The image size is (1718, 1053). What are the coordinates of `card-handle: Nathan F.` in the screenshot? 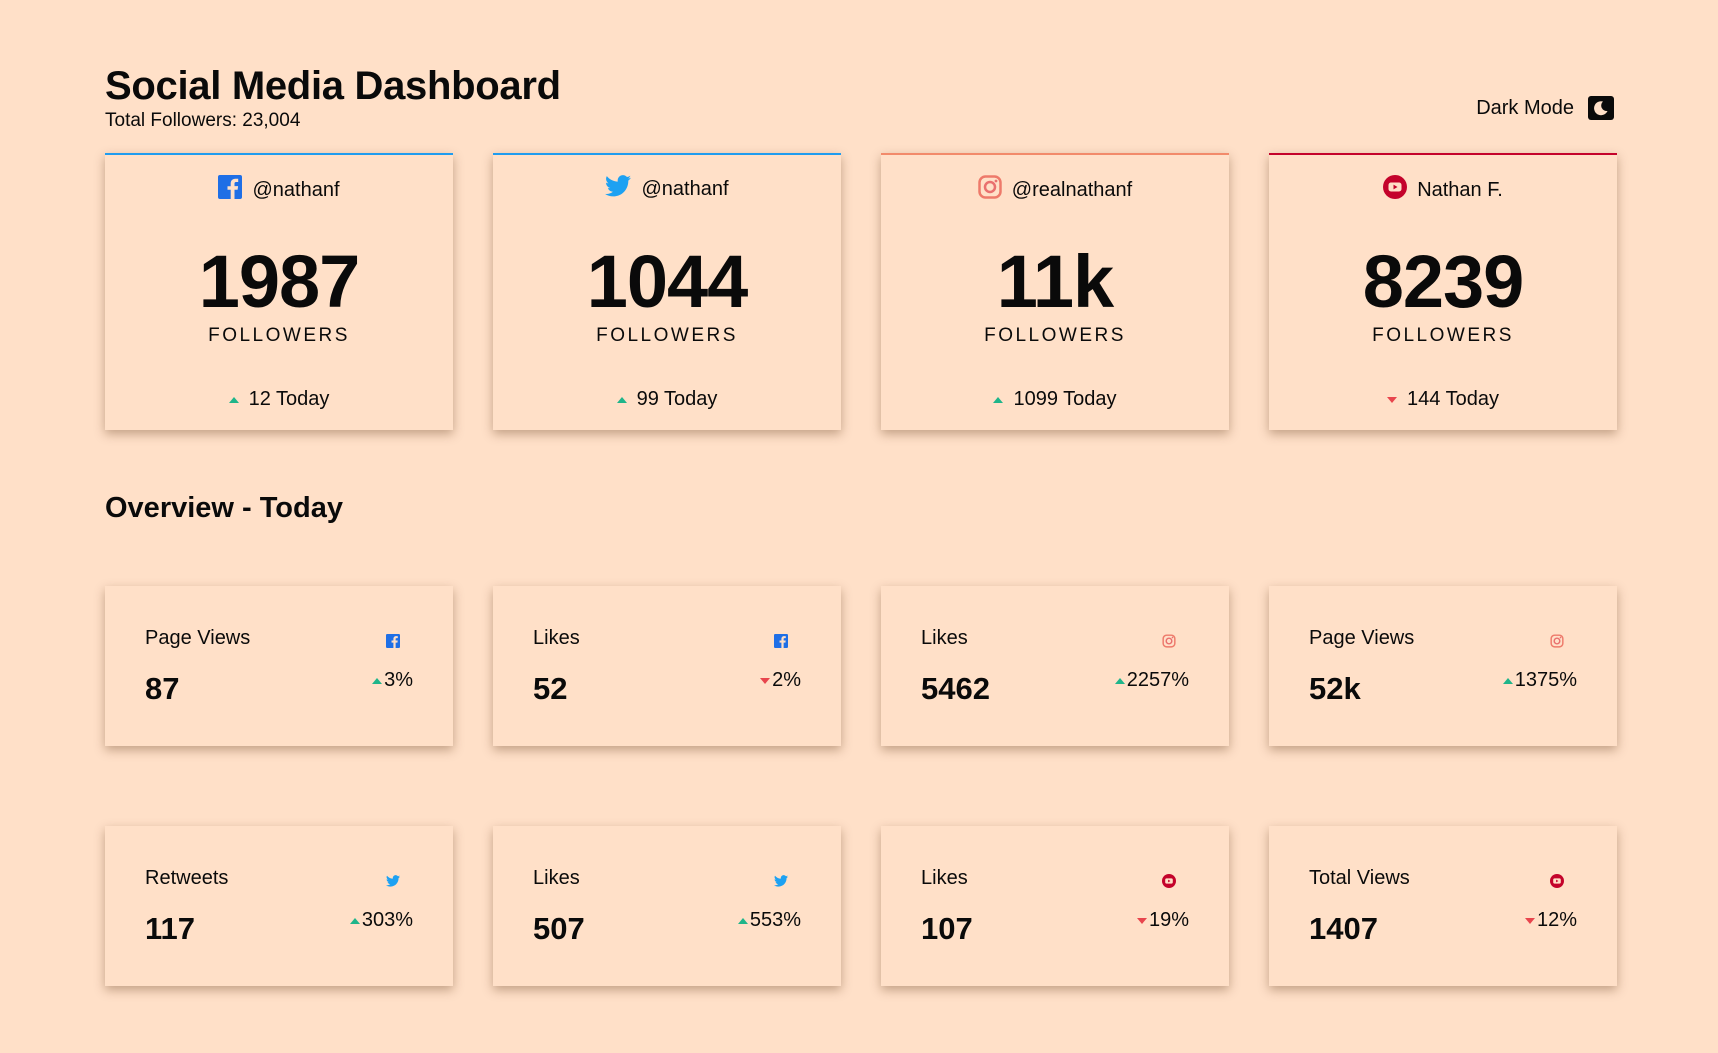 It's located at (1443, 190).